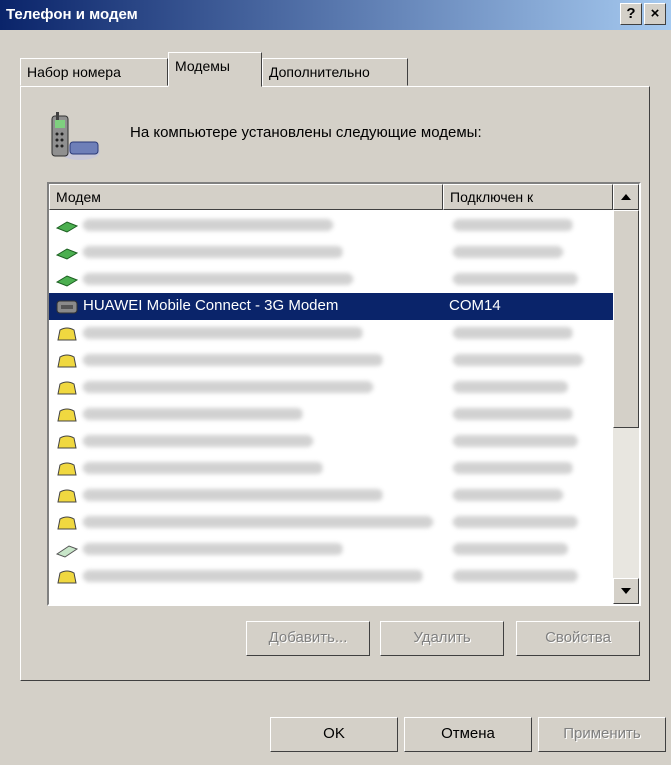  Describe the element at coordinates (528, 197) in the screenshot. I see `column-header-port: Подключен к` at that location.